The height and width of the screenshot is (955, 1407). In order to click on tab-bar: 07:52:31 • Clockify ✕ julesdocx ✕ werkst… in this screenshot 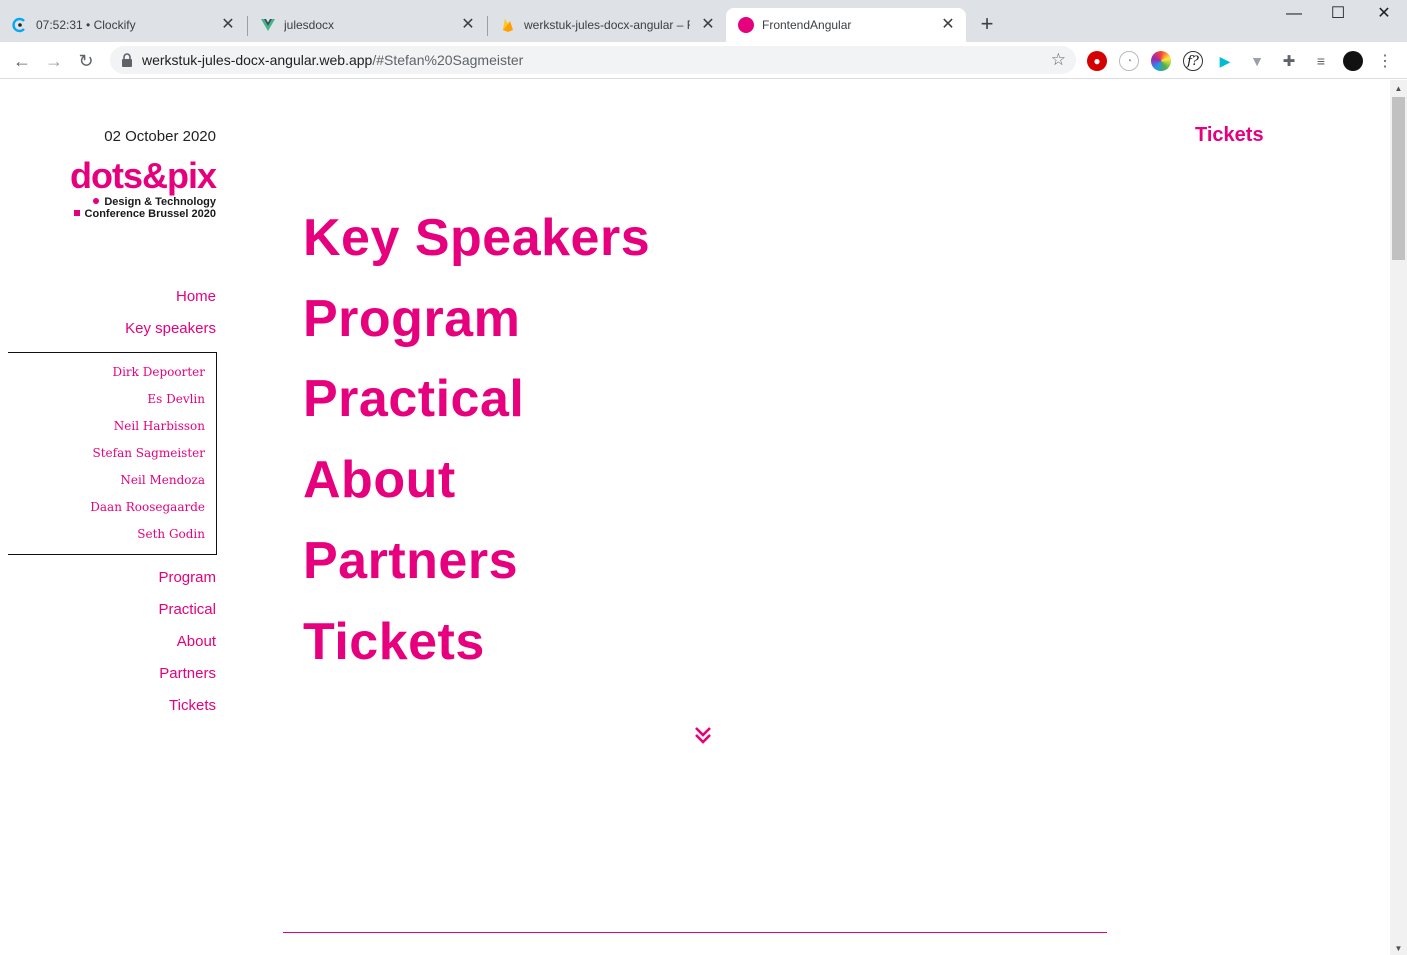, I will do `click(703, 21)`.